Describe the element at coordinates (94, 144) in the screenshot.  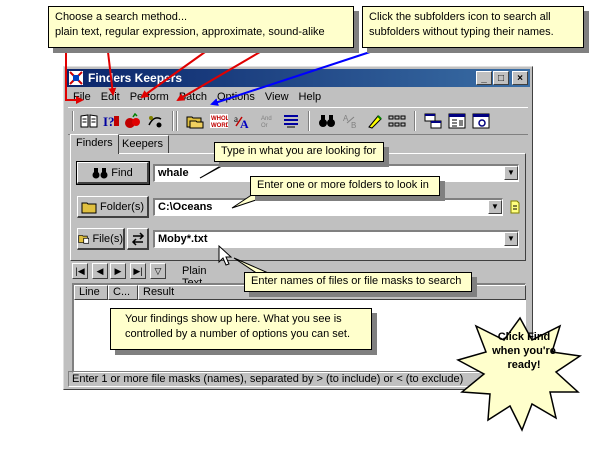
I see `tab-finders: Finders` at that location.